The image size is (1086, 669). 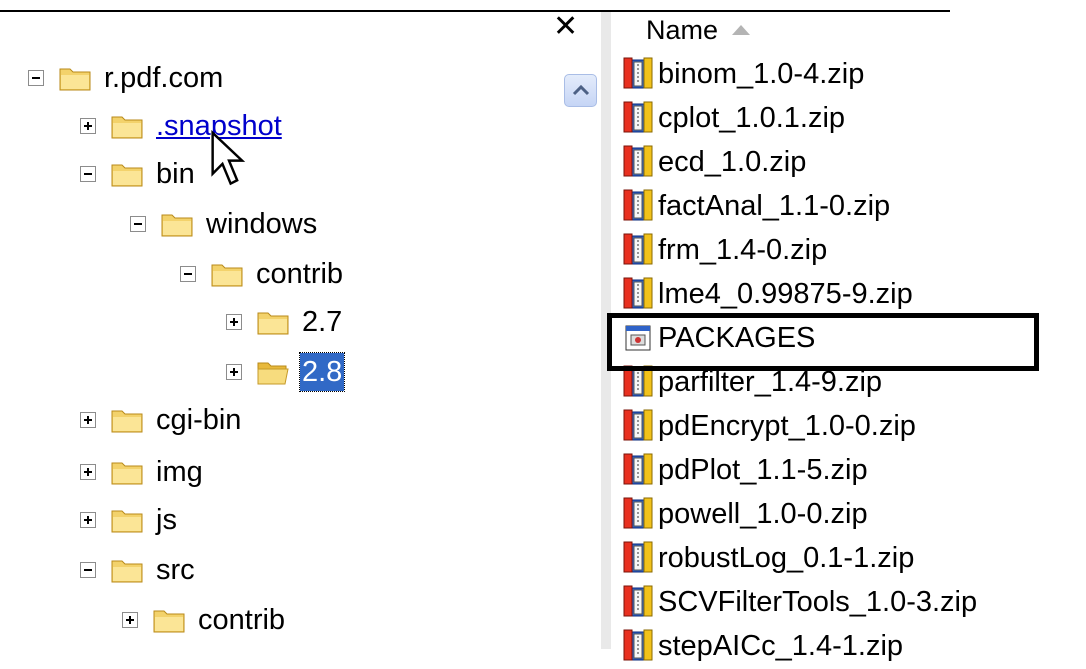 I want to click on tree-node: windows, so click(x=224, y=224).